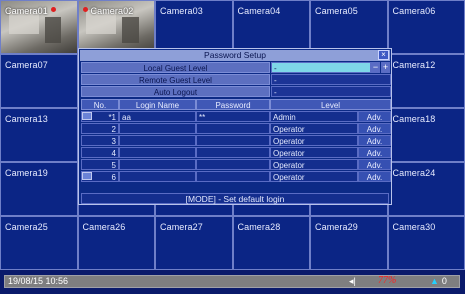 The image size is (465, 294). I want to click on table-row: *1 aa ** Admin Adv., so click(236, 116).